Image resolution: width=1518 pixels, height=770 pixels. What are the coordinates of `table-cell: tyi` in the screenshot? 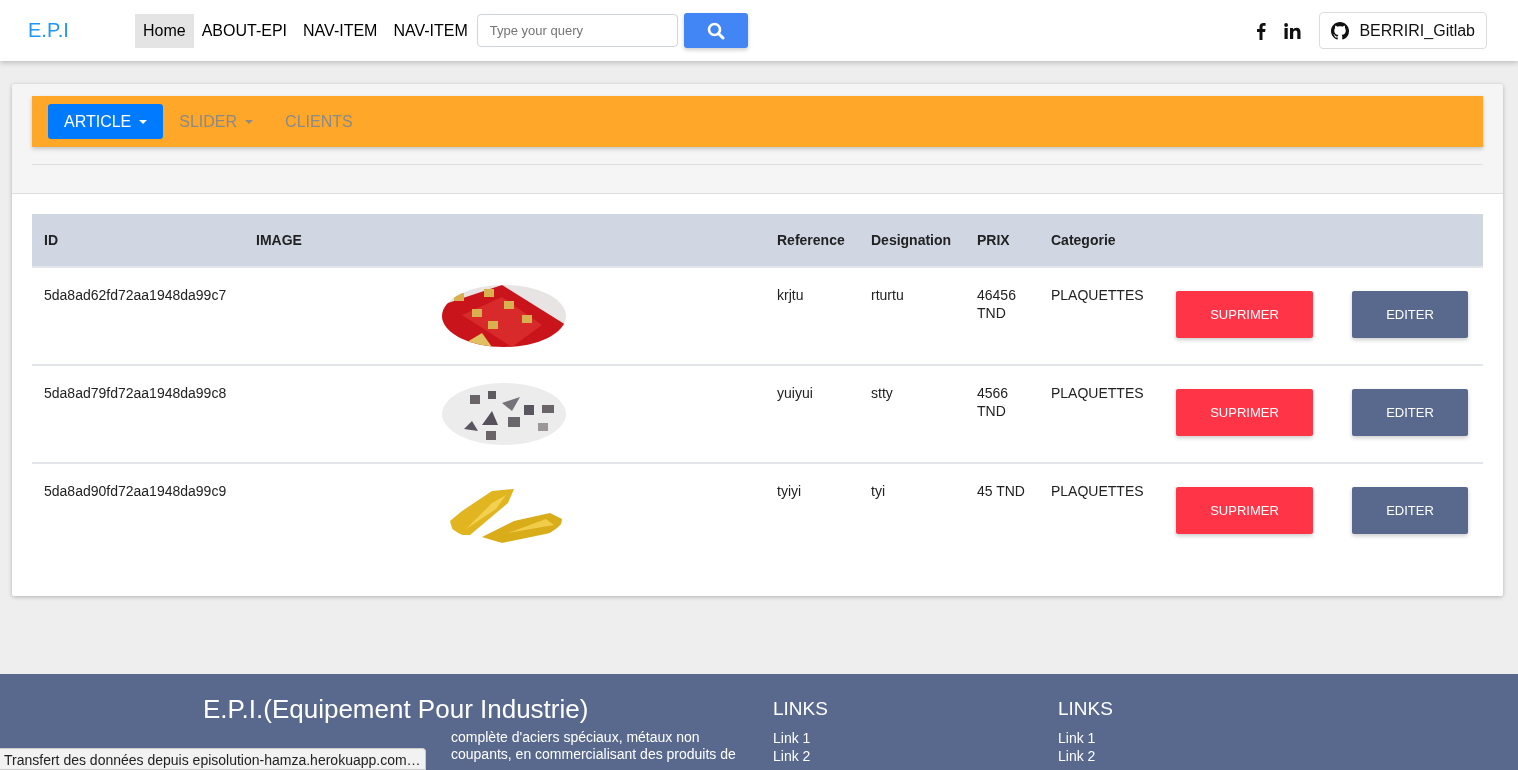 It's located at (912, 512).